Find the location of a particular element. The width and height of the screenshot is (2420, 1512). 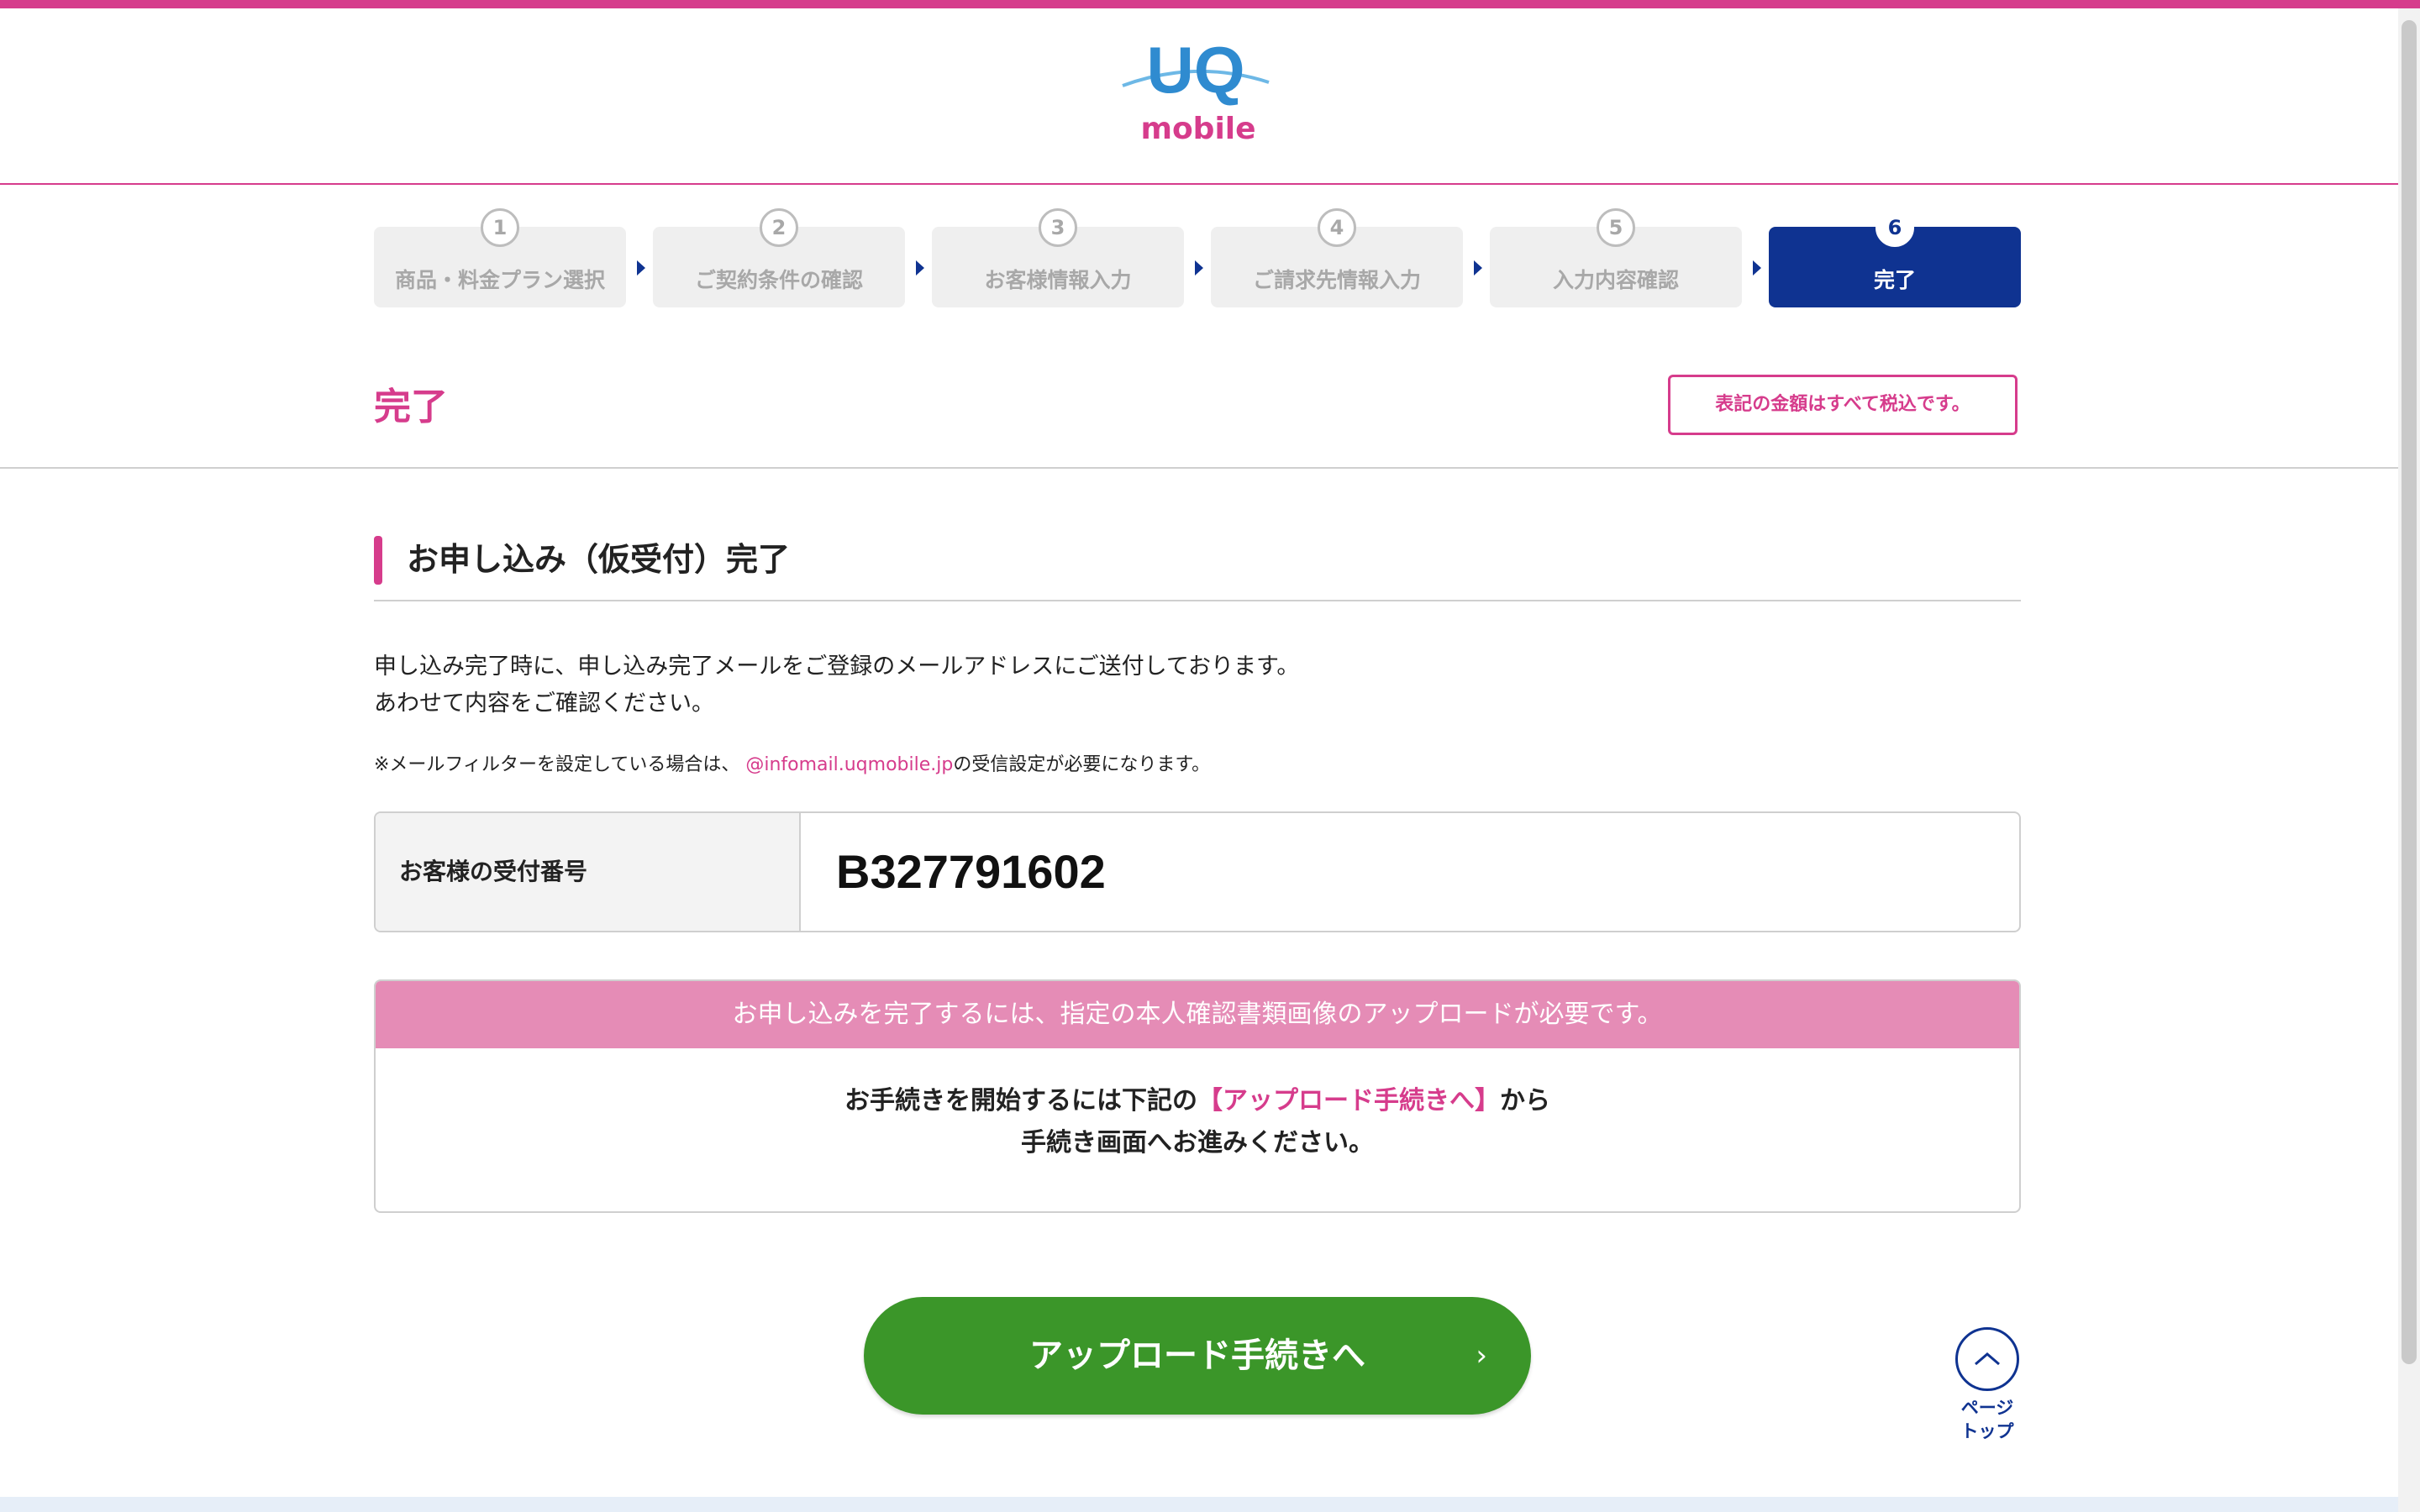

notice-highlight: 【アップロード手続きへ】 is located at coordinates (1348, 1101).